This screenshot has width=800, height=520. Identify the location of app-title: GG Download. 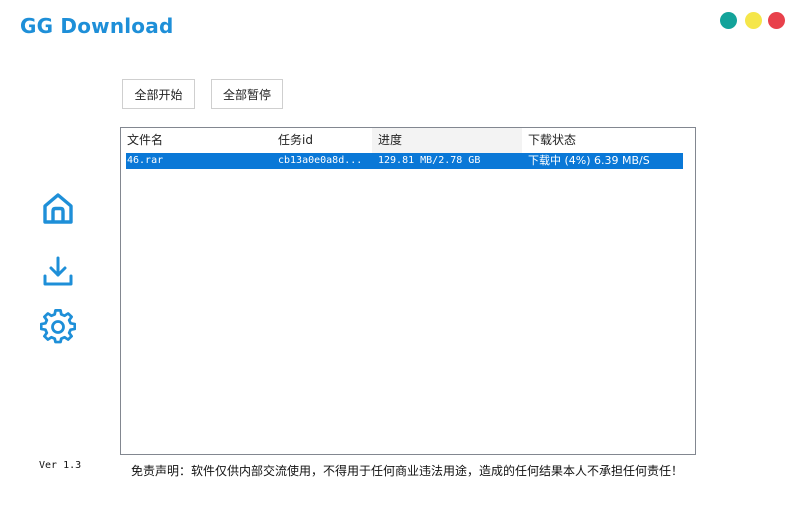
(97, 26).